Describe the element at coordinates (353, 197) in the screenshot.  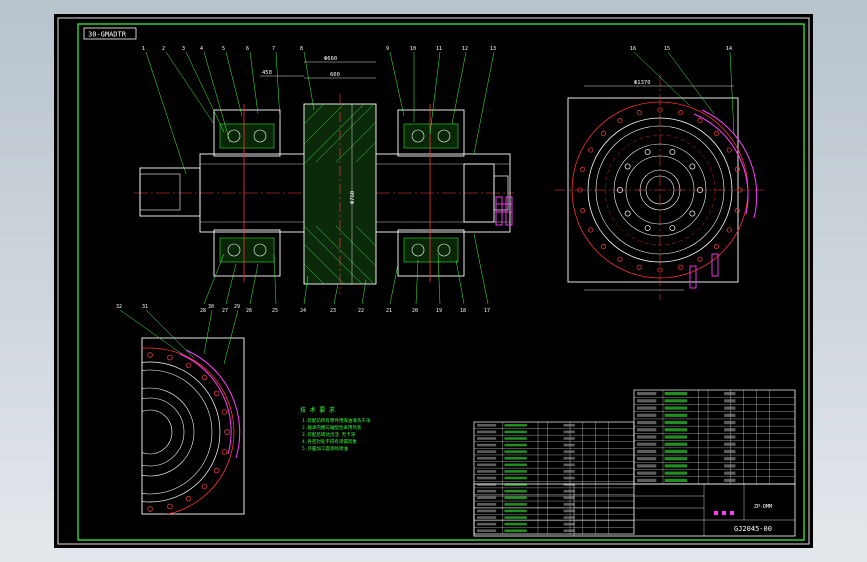
I see `dim-4: Ф760` at that location.